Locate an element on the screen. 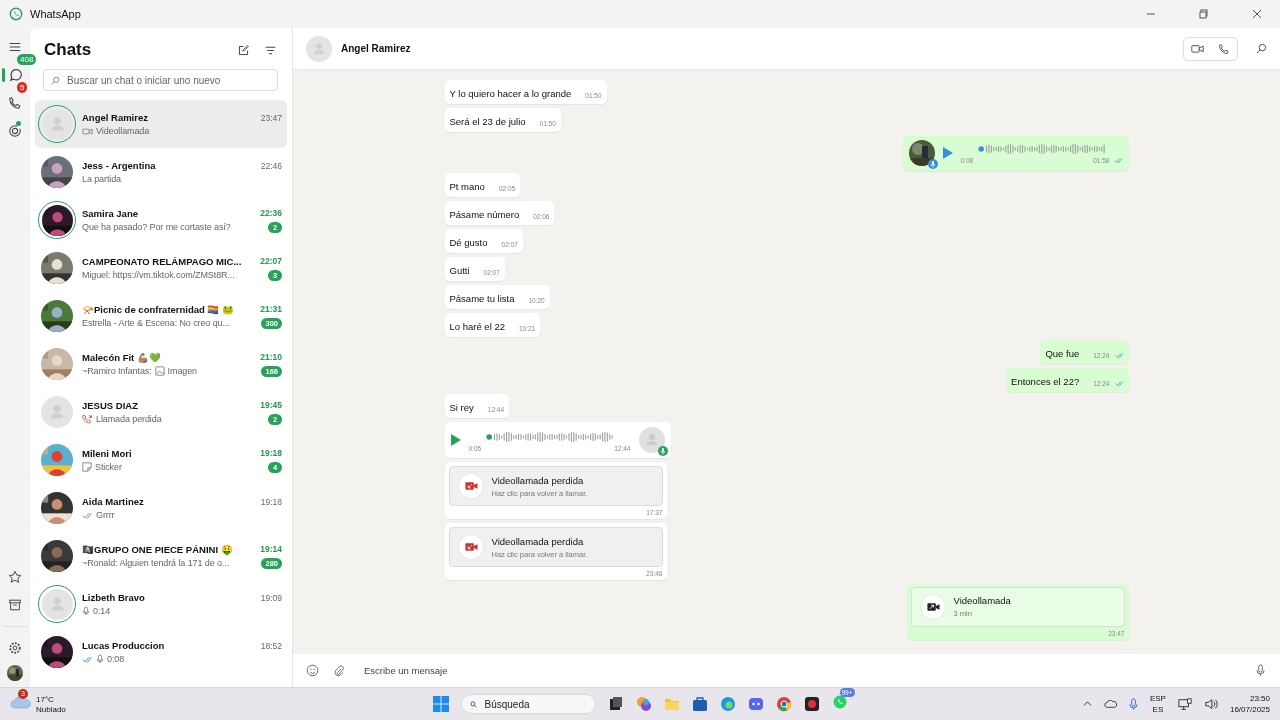 Image resolution: width=1280 pixels, height=720 pixels. message-text: Lo haré el 22 is located at coordinates (477, 327).